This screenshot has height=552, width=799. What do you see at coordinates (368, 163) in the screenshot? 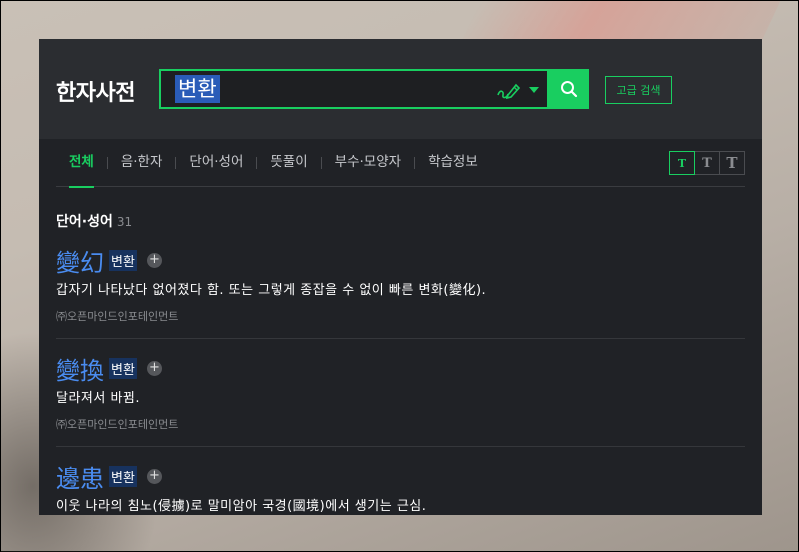
I see `tab-radical-shape: 부수·모양자` at bounding box center [368, 163].